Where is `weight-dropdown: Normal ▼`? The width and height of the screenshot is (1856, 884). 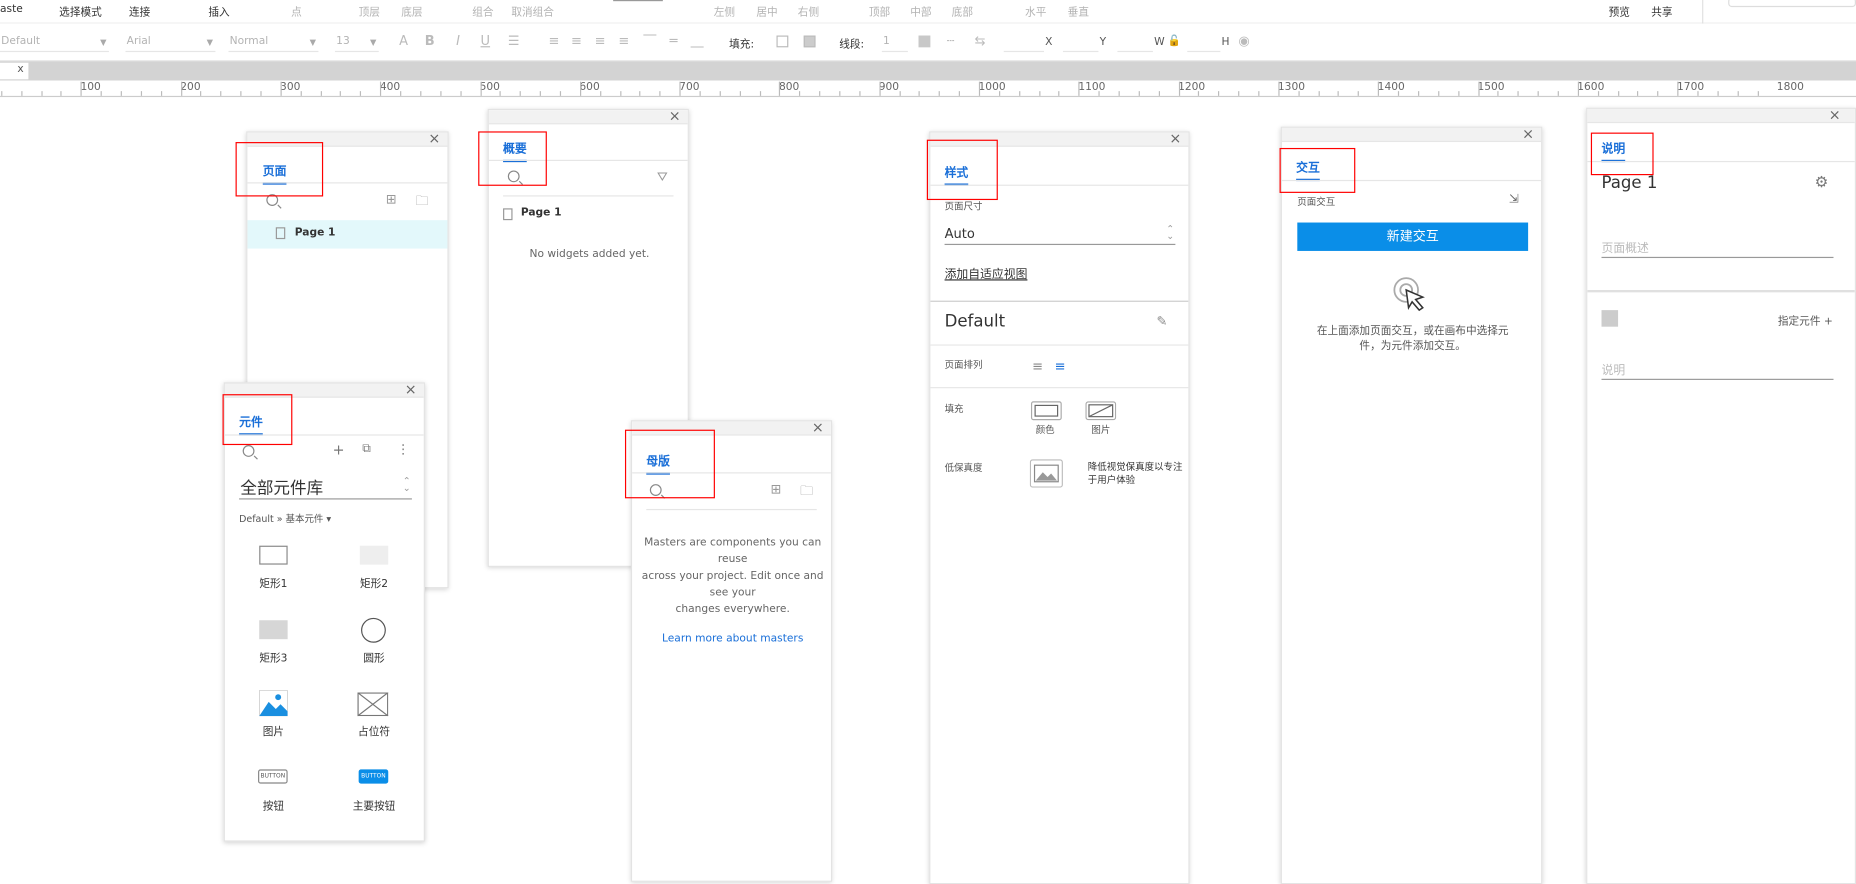
weight-dropdown: Normal ▼ is located at coordinates (273, 43).